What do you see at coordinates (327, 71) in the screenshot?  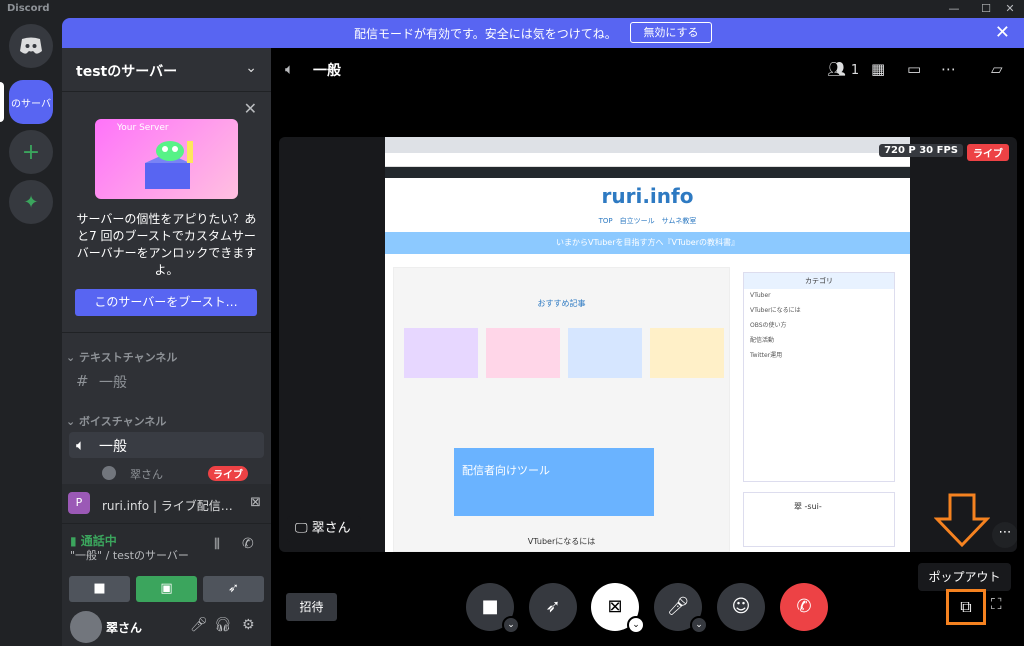 I see `channel-title: 一般` at bounding box center [327, 71].